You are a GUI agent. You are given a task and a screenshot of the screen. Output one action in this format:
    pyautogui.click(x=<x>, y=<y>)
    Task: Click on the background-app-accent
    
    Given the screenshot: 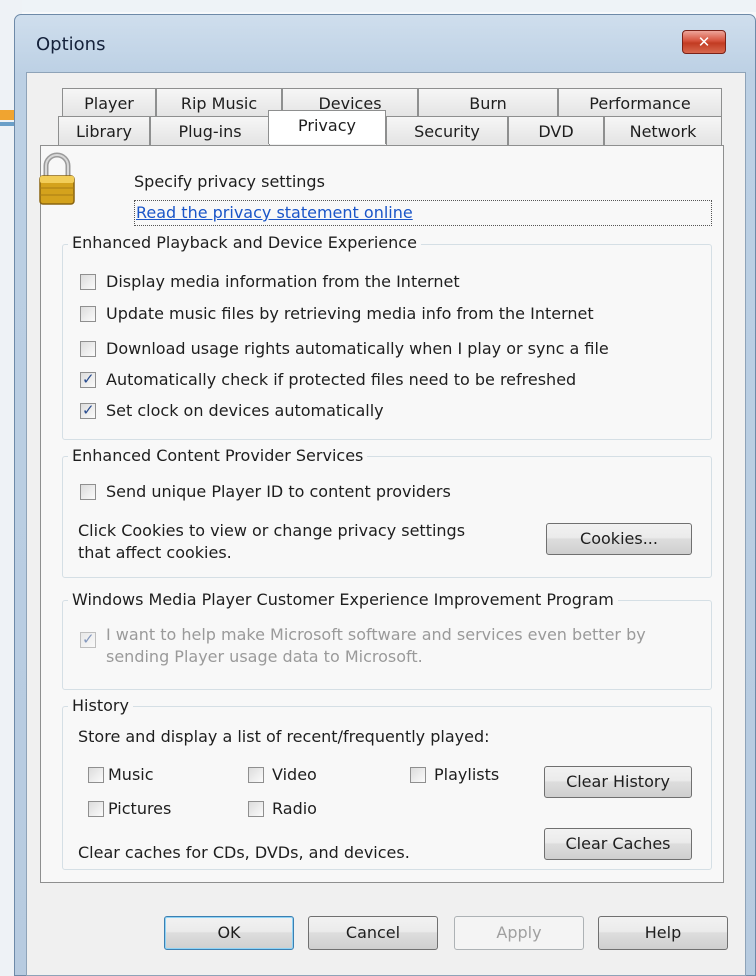 What is the action you would take?
    pyautogui.click(x=7, y=115)
    